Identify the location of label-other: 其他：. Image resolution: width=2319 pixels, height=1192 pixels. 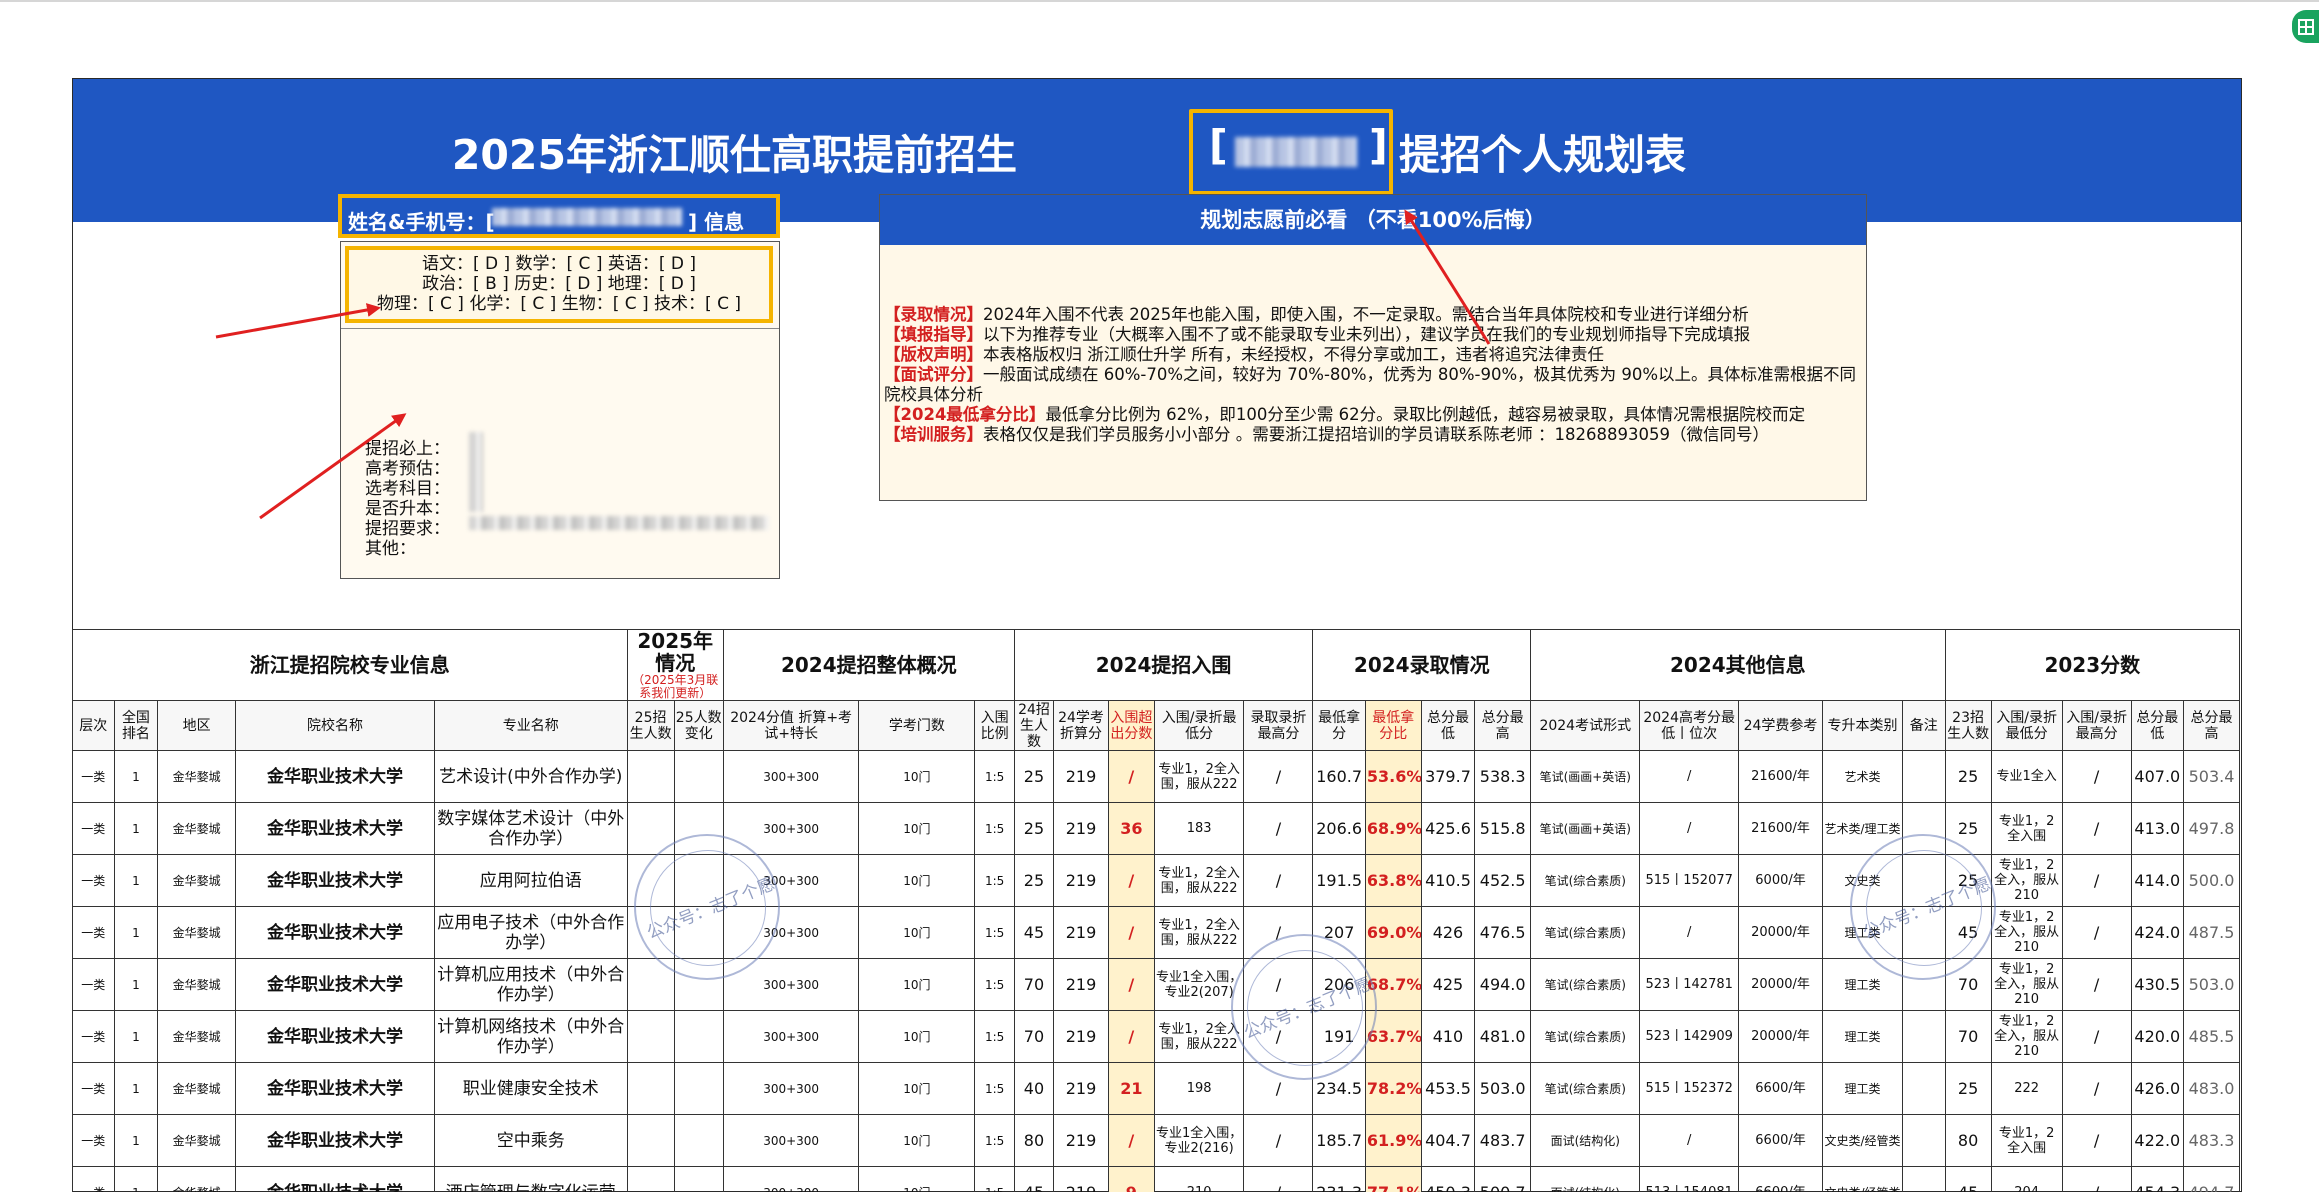
(390, 549).